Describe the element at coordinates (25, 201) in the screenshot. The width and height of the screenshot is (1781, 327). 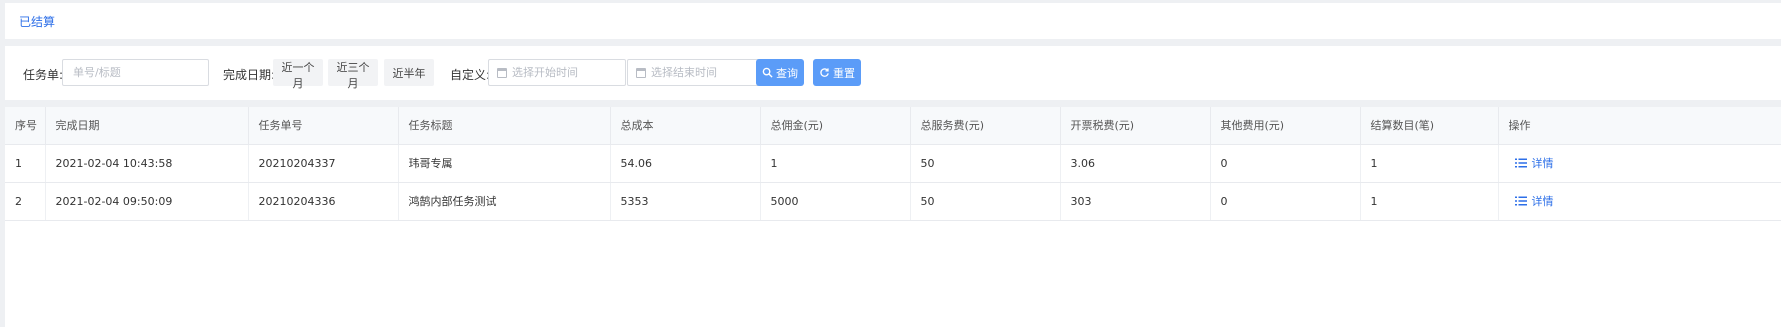
I see `table-cell: 2` at that location.